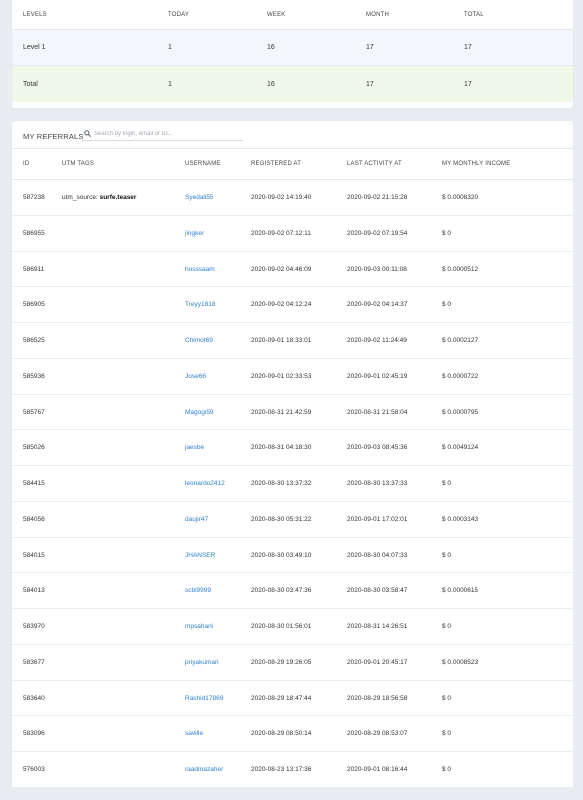  What do you see at coordinates (34, 591) in the screenshot?
I see `referral-id: 584013` at bounding box center [34, 591].